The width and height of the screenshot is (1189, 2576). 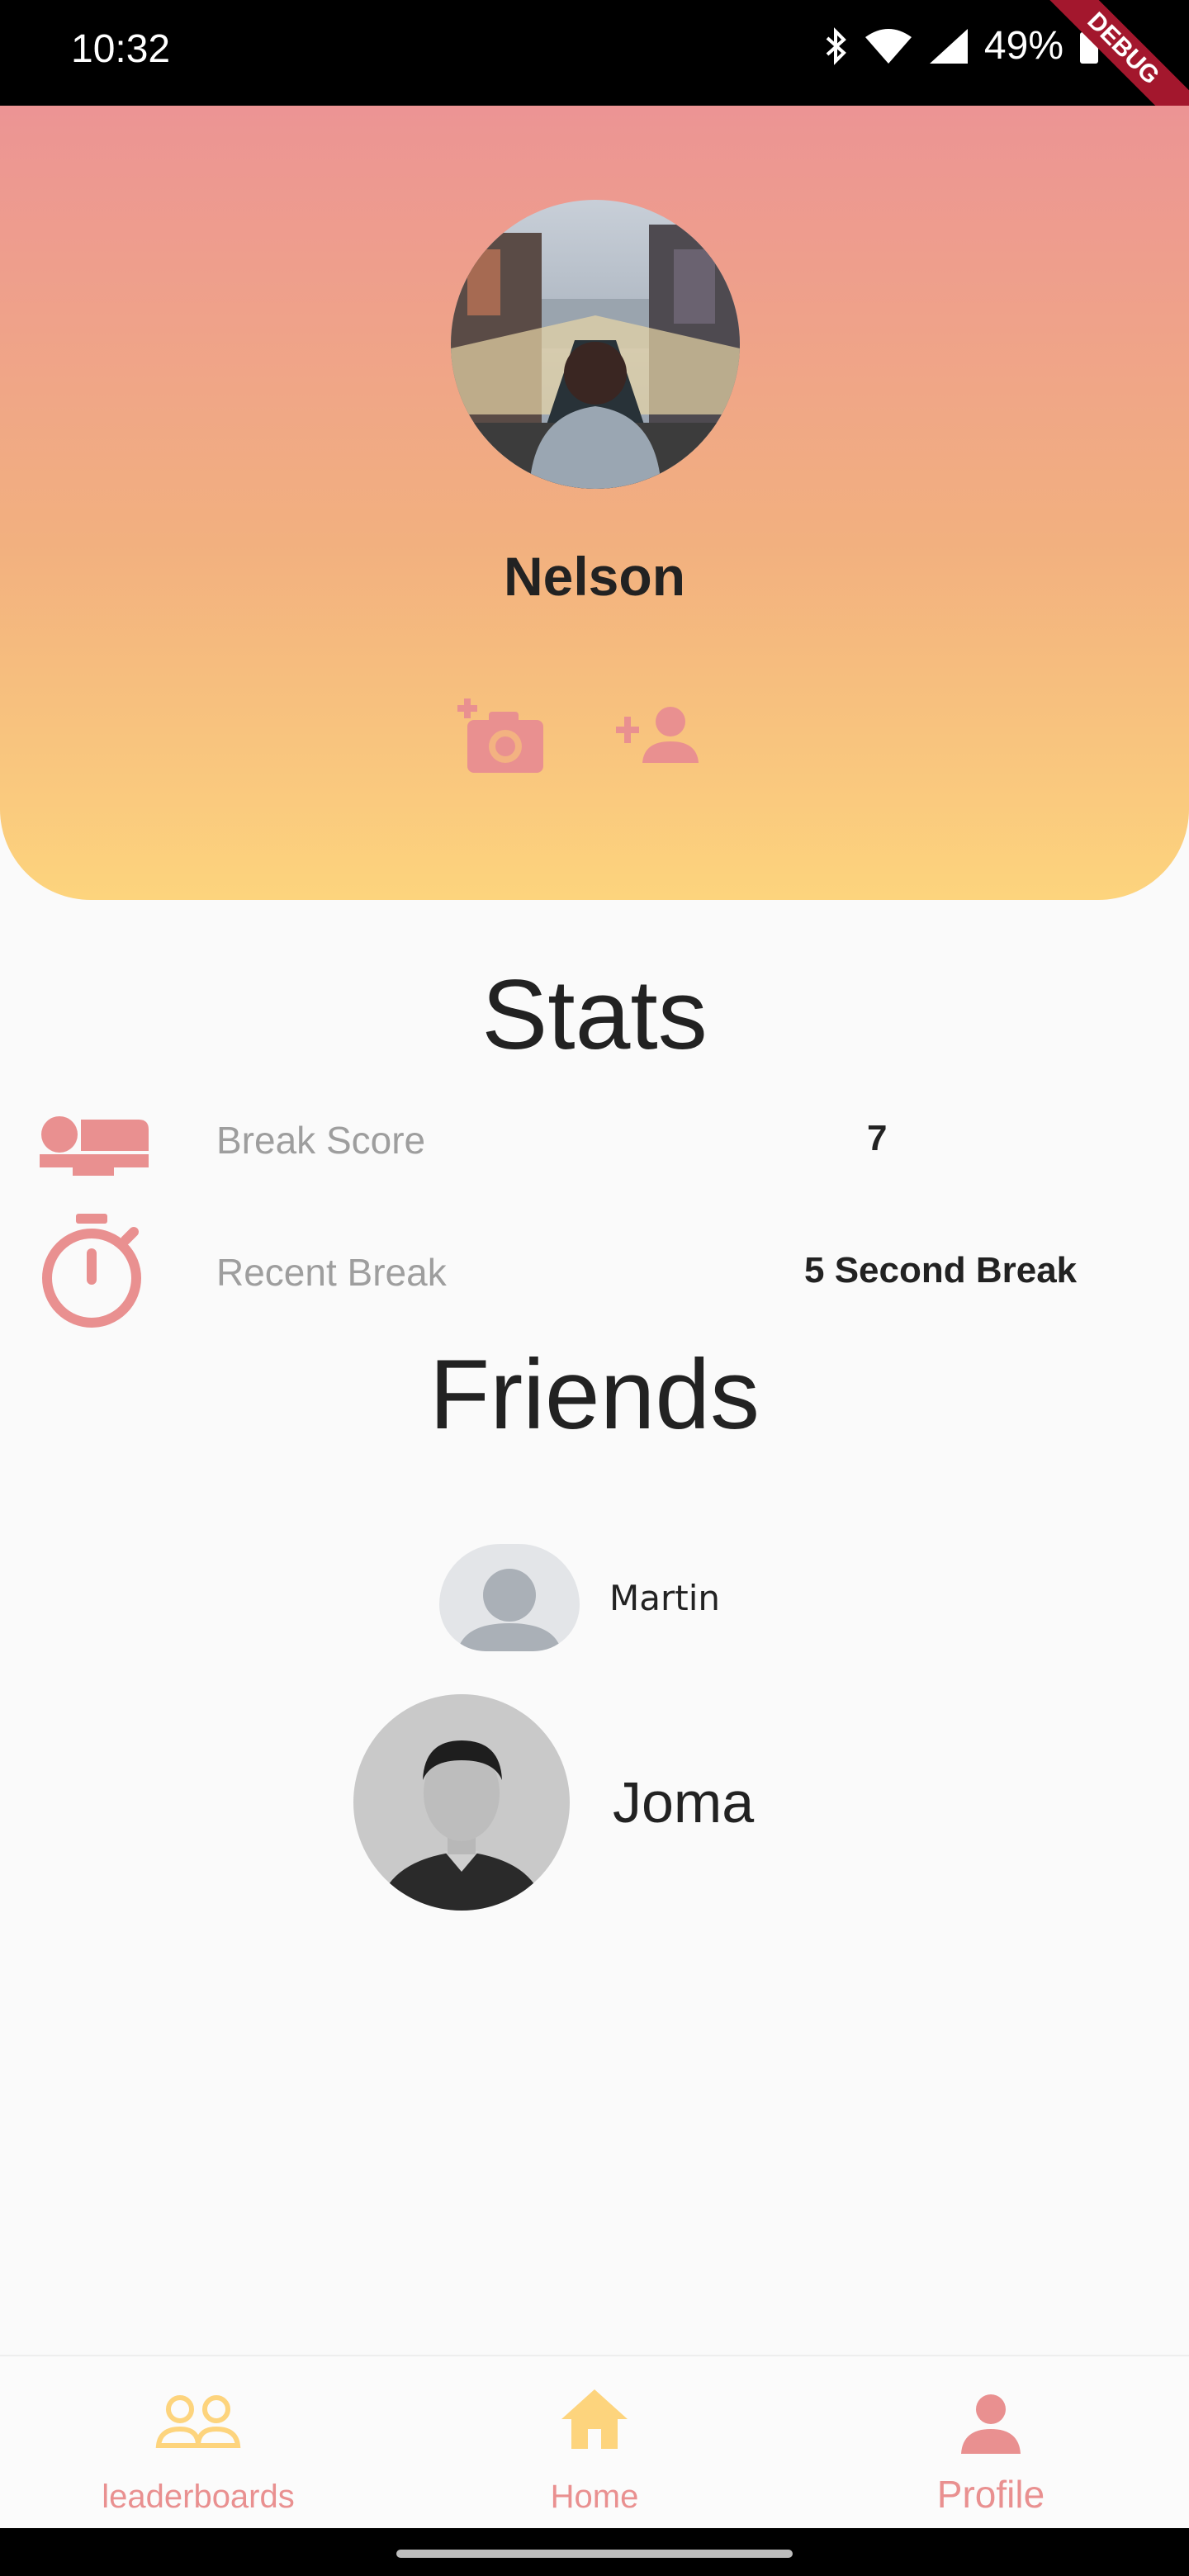 What do you see at coordinates (594, 74) in the screenshot?
I see `status-bar: 10:32 49% DEBUG` at bounding box center [594, 74].